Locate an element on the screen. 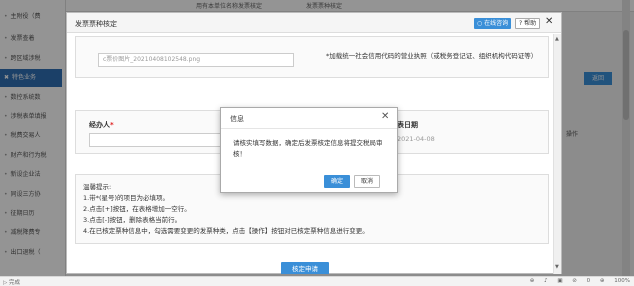  apply-button: 核定申请 is located at coordinates (305, 268).